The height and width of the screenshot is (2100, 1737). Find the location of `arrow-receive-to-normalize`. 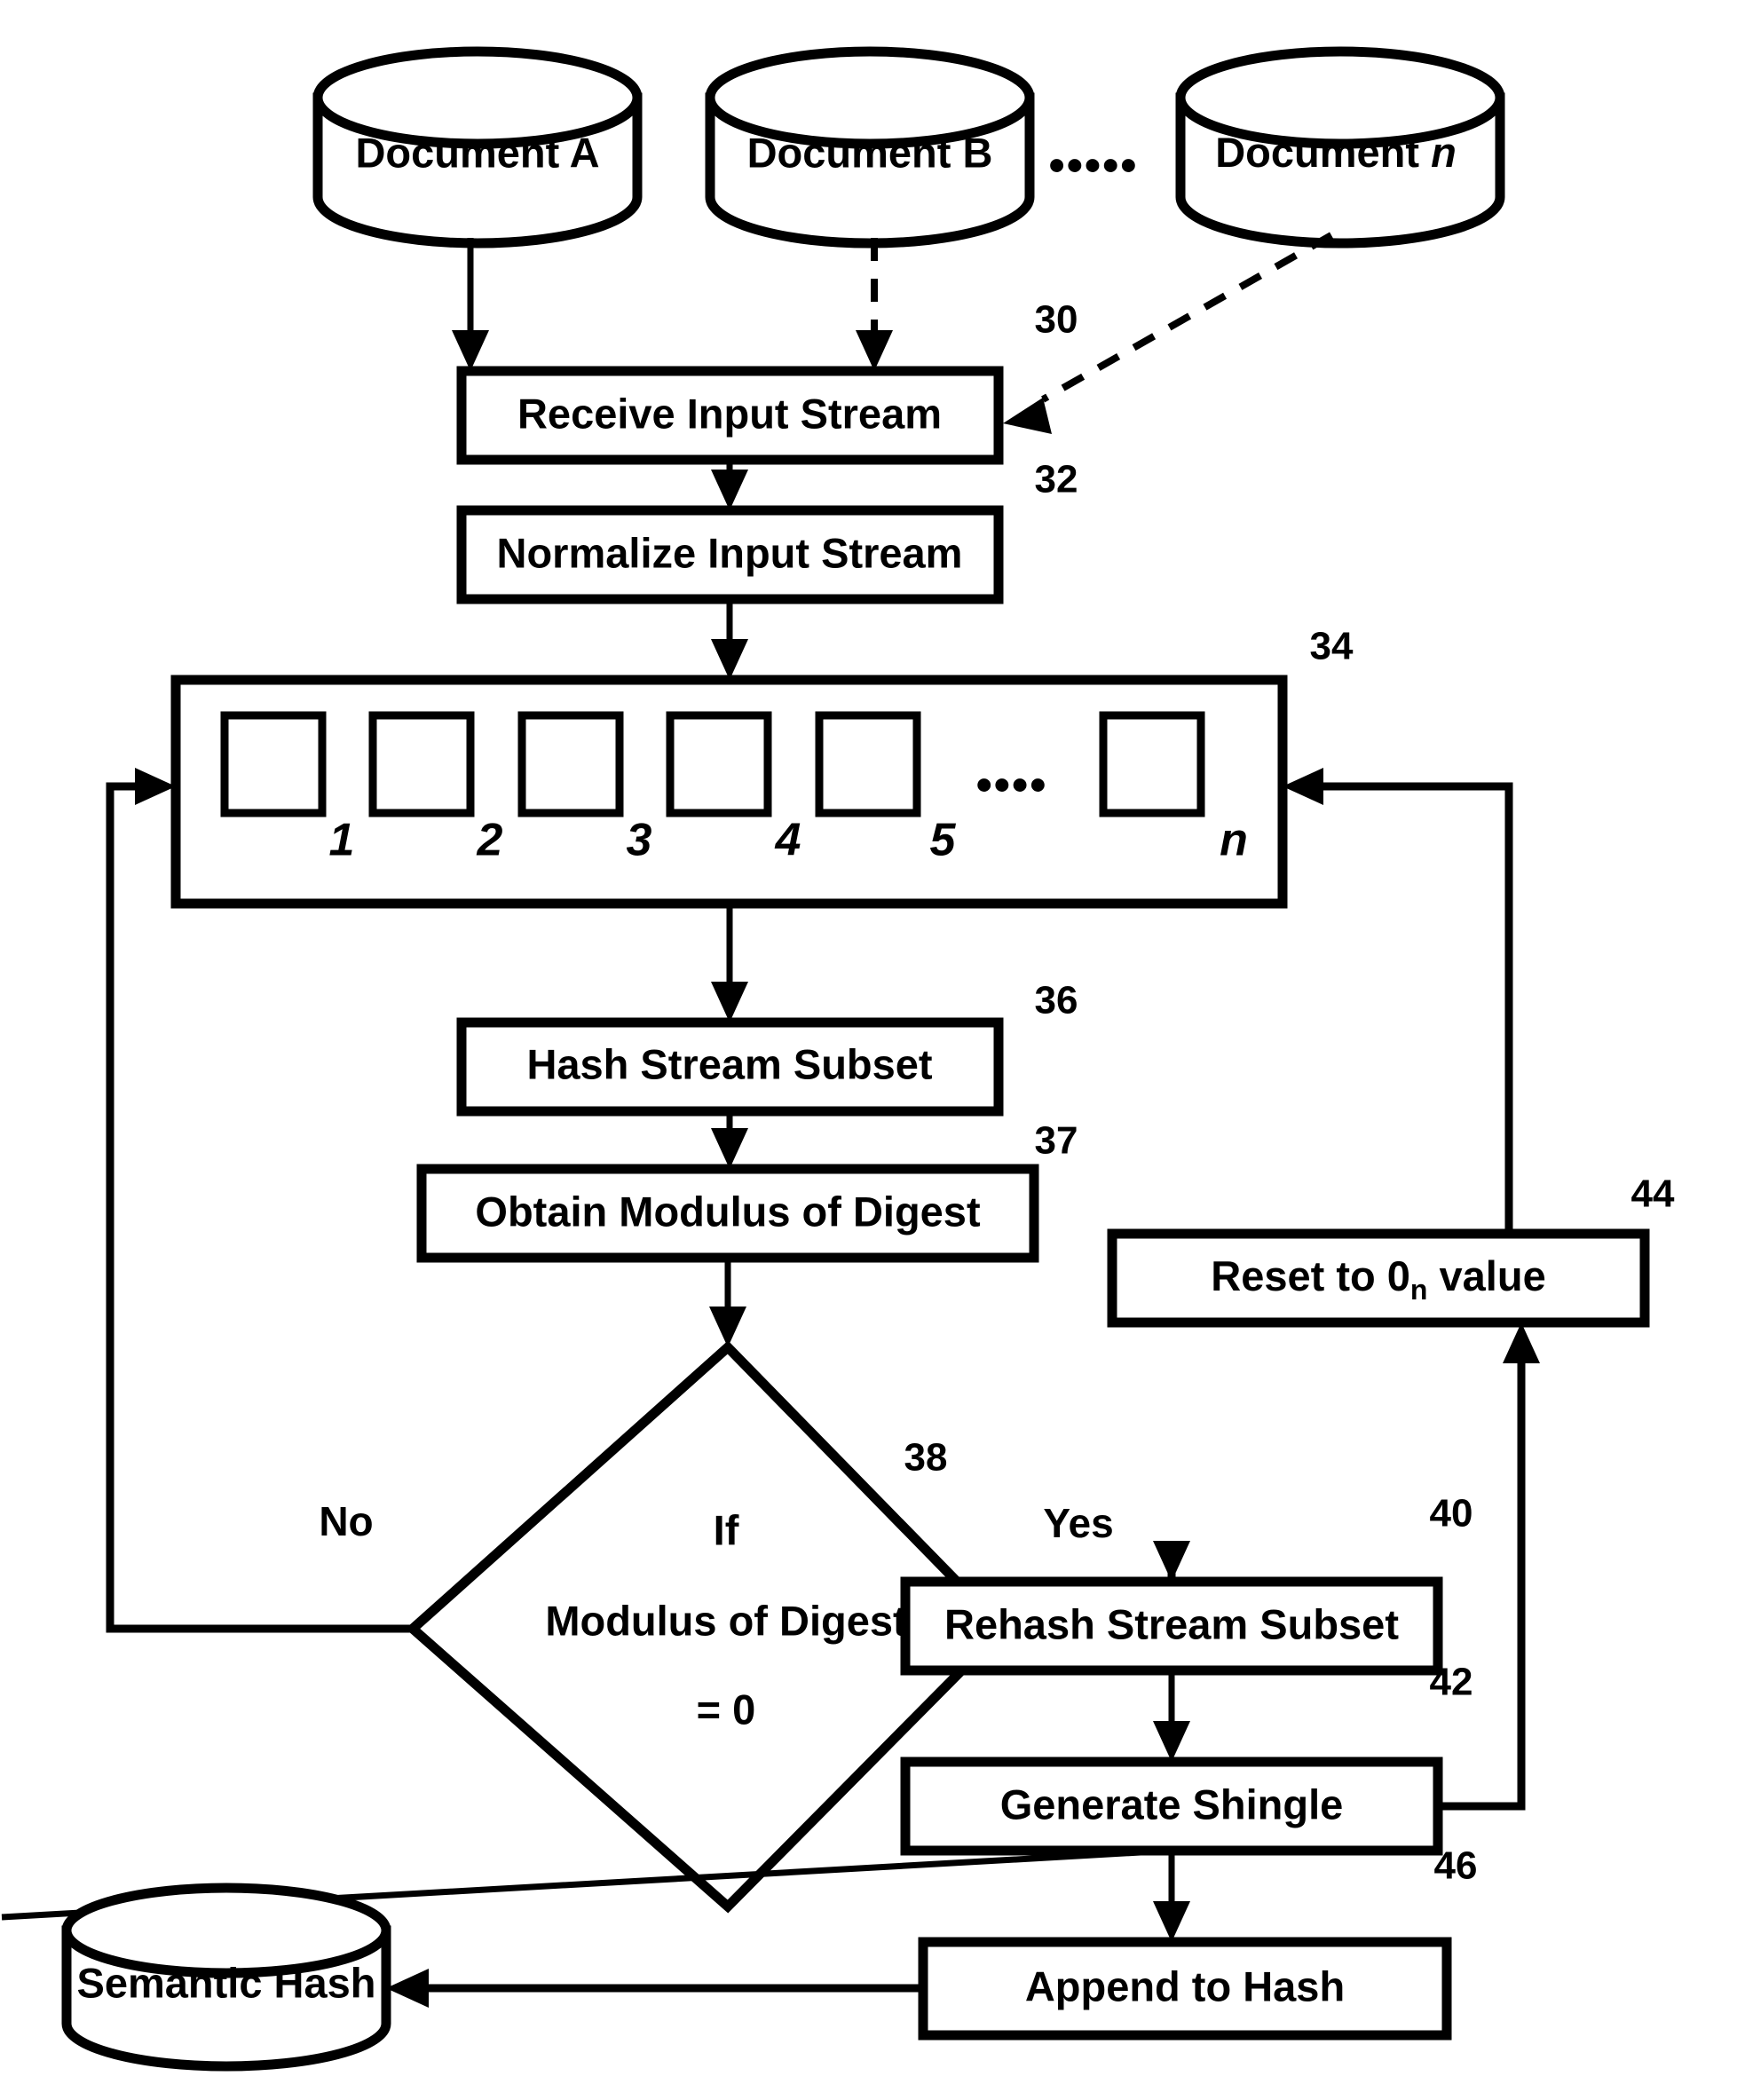

arrow-receive-to-normalize is located at coordinates (730, 485).